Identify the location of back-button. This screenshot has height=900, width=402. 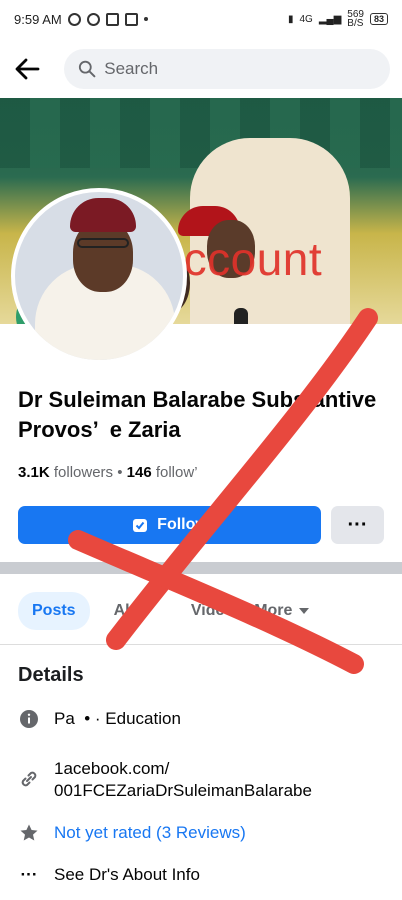
(27, 69).